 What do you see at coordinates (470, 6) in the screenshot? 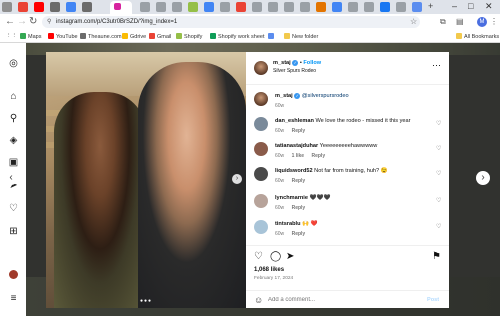
I see `maximize-icon: □` at bounding box center [470, 6].